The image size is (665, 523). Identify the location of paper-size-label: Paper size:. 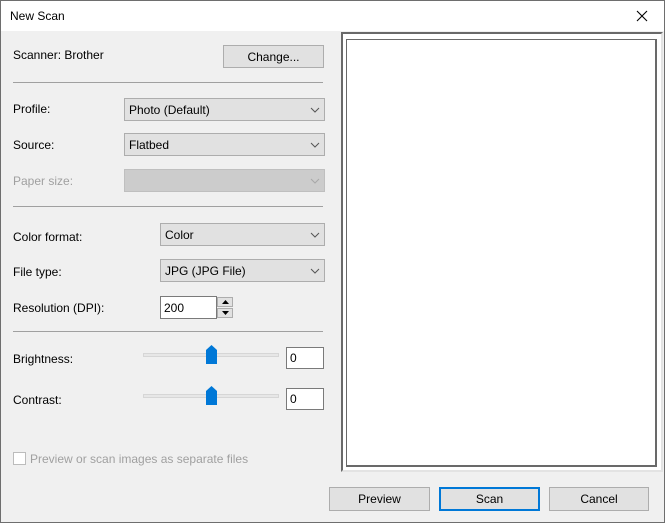
(43, 181).